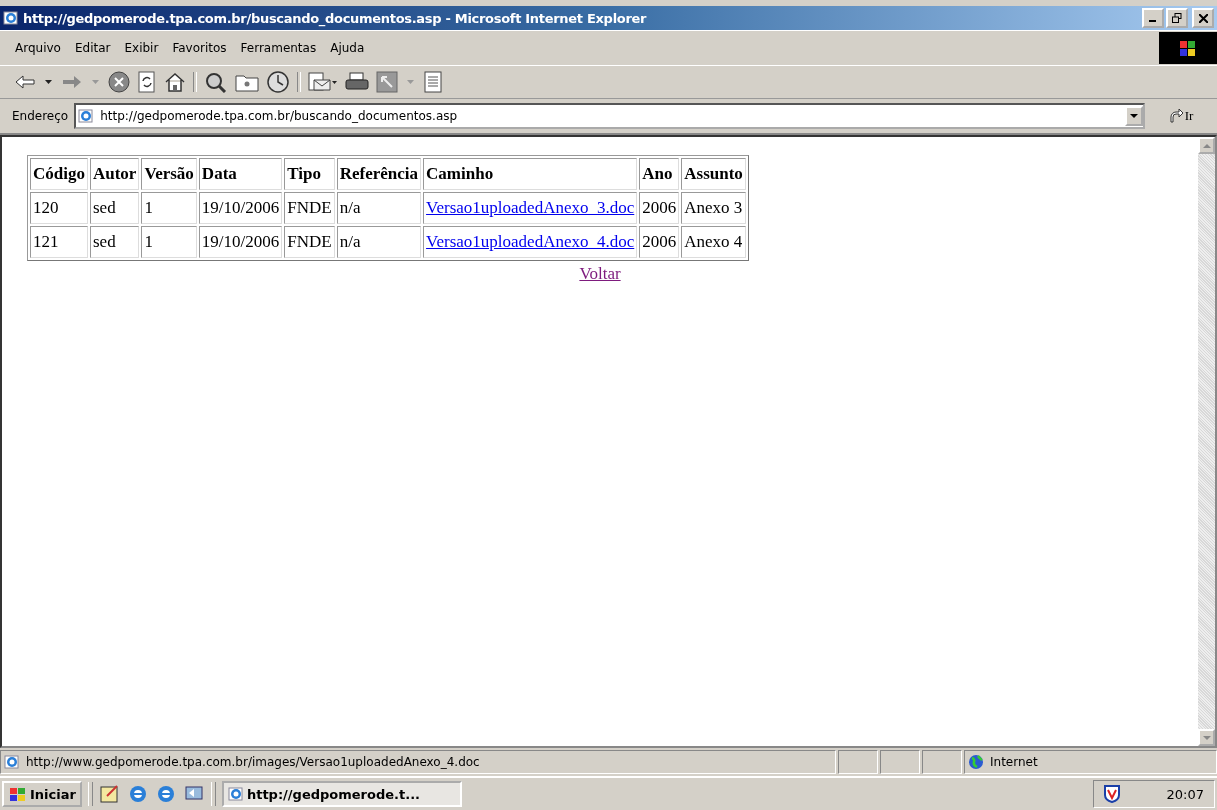 This screenshot has height=810, width=1217. Describe the element at coordinates (600, 273) in the screenshot. I see `back-link: Voltar` at that location.